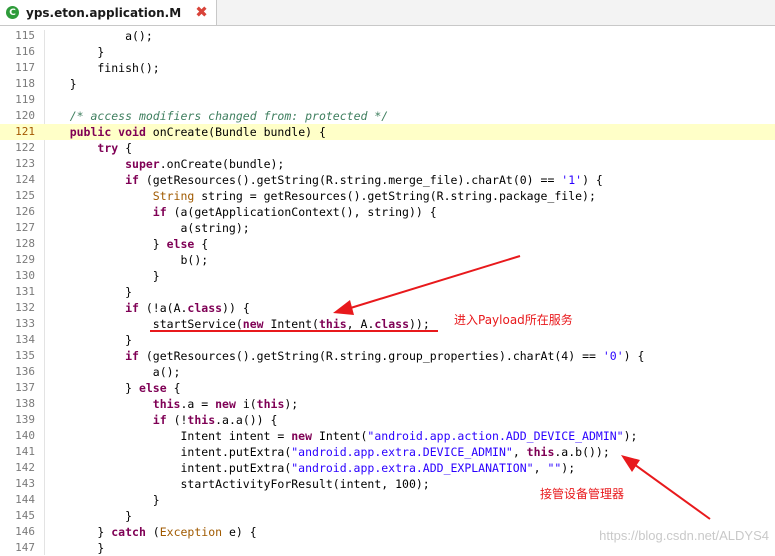 This screenshot has width=775, height=556. I want to click on code-token: Intent(, so click(340, 436).